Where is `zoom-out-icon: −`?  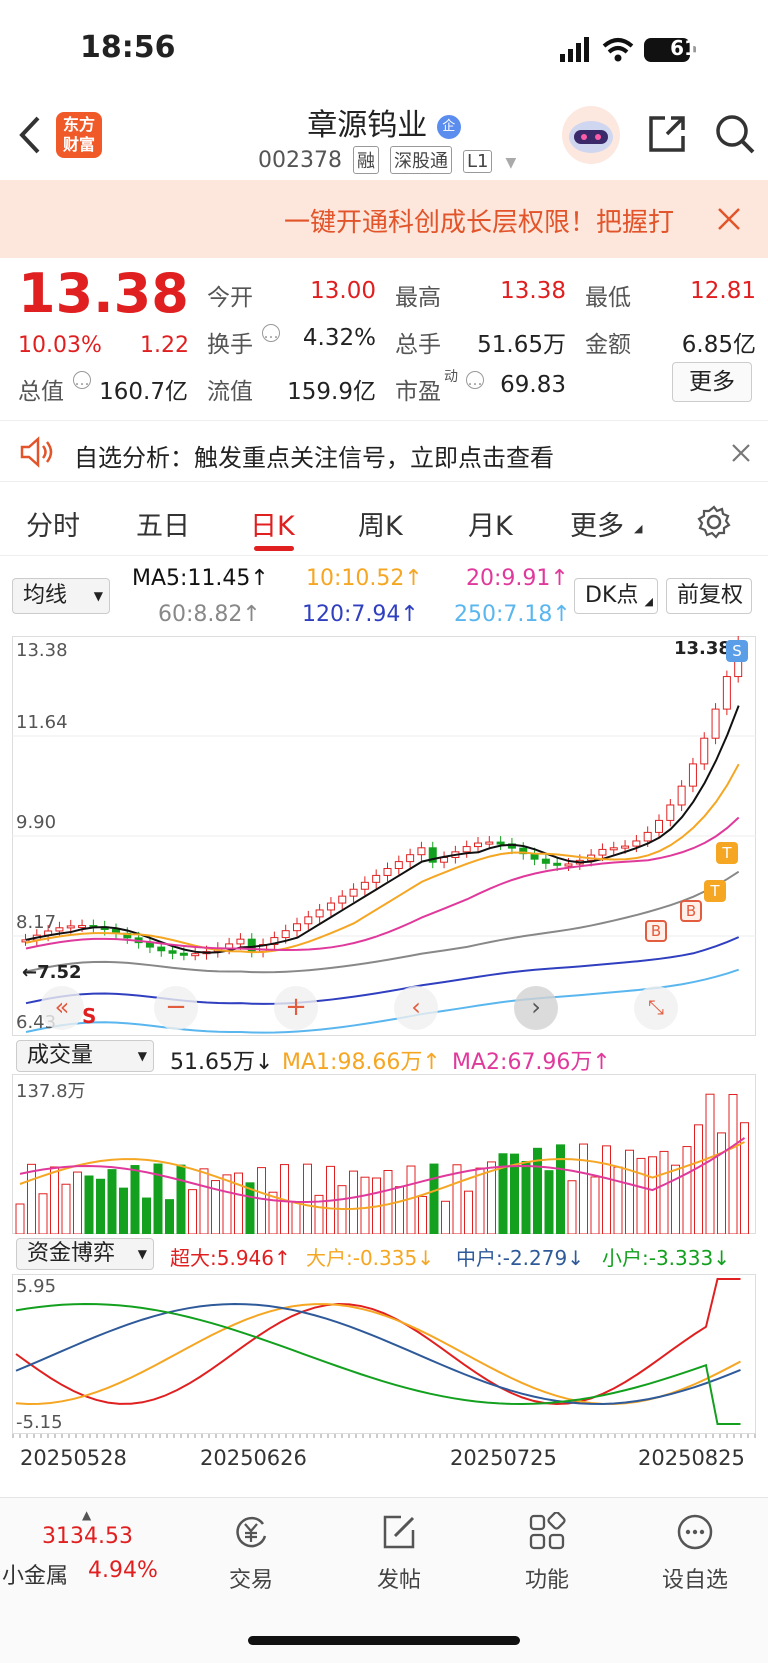
zoom-out-icon: − is located at coordinates (176, 1008).